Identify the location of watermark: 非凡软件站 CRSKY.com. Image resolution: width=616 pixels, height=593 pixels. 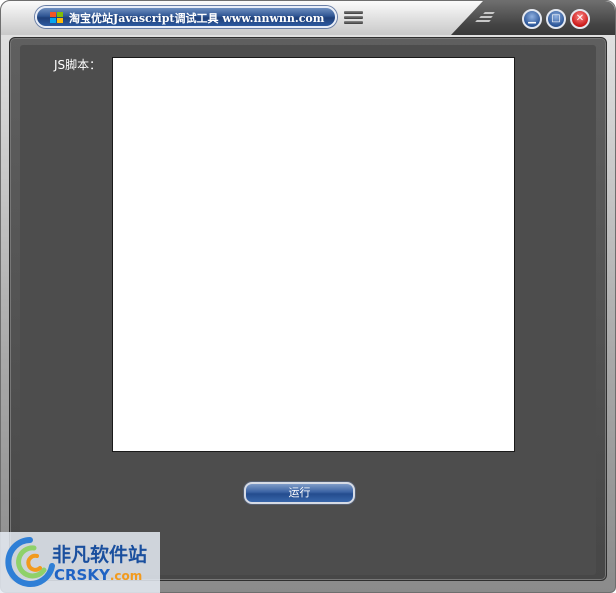
(80, 562).